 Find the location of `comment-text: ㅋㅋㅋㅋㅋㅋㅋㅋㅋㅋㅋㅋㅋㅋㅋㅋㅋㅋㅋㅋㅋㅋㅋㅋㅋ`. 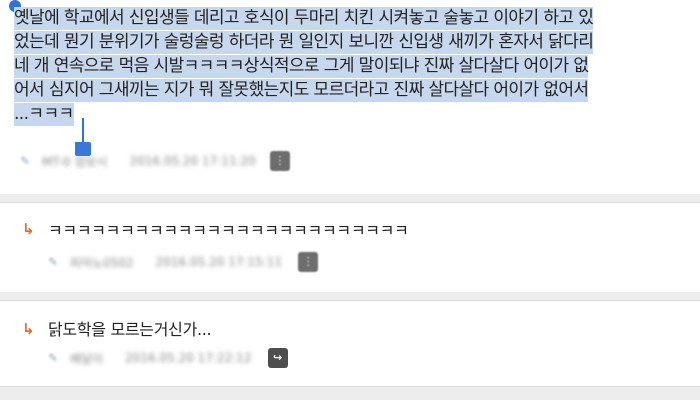

comment-text: ㅋㅋㅋㅋㅋㅋㅋㅋㅋㅋㅋㅋㅋㅋㅋㅋㅋㅋㅋㅋㅋㅋㅋㅋㅋ is located at coordinates (228, 230).